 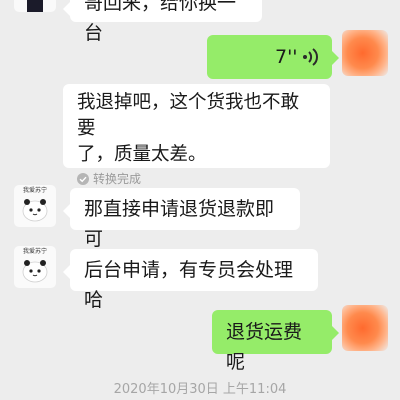 I want to click on voice-message-bubble: 7'', so click(x=273, y=57).